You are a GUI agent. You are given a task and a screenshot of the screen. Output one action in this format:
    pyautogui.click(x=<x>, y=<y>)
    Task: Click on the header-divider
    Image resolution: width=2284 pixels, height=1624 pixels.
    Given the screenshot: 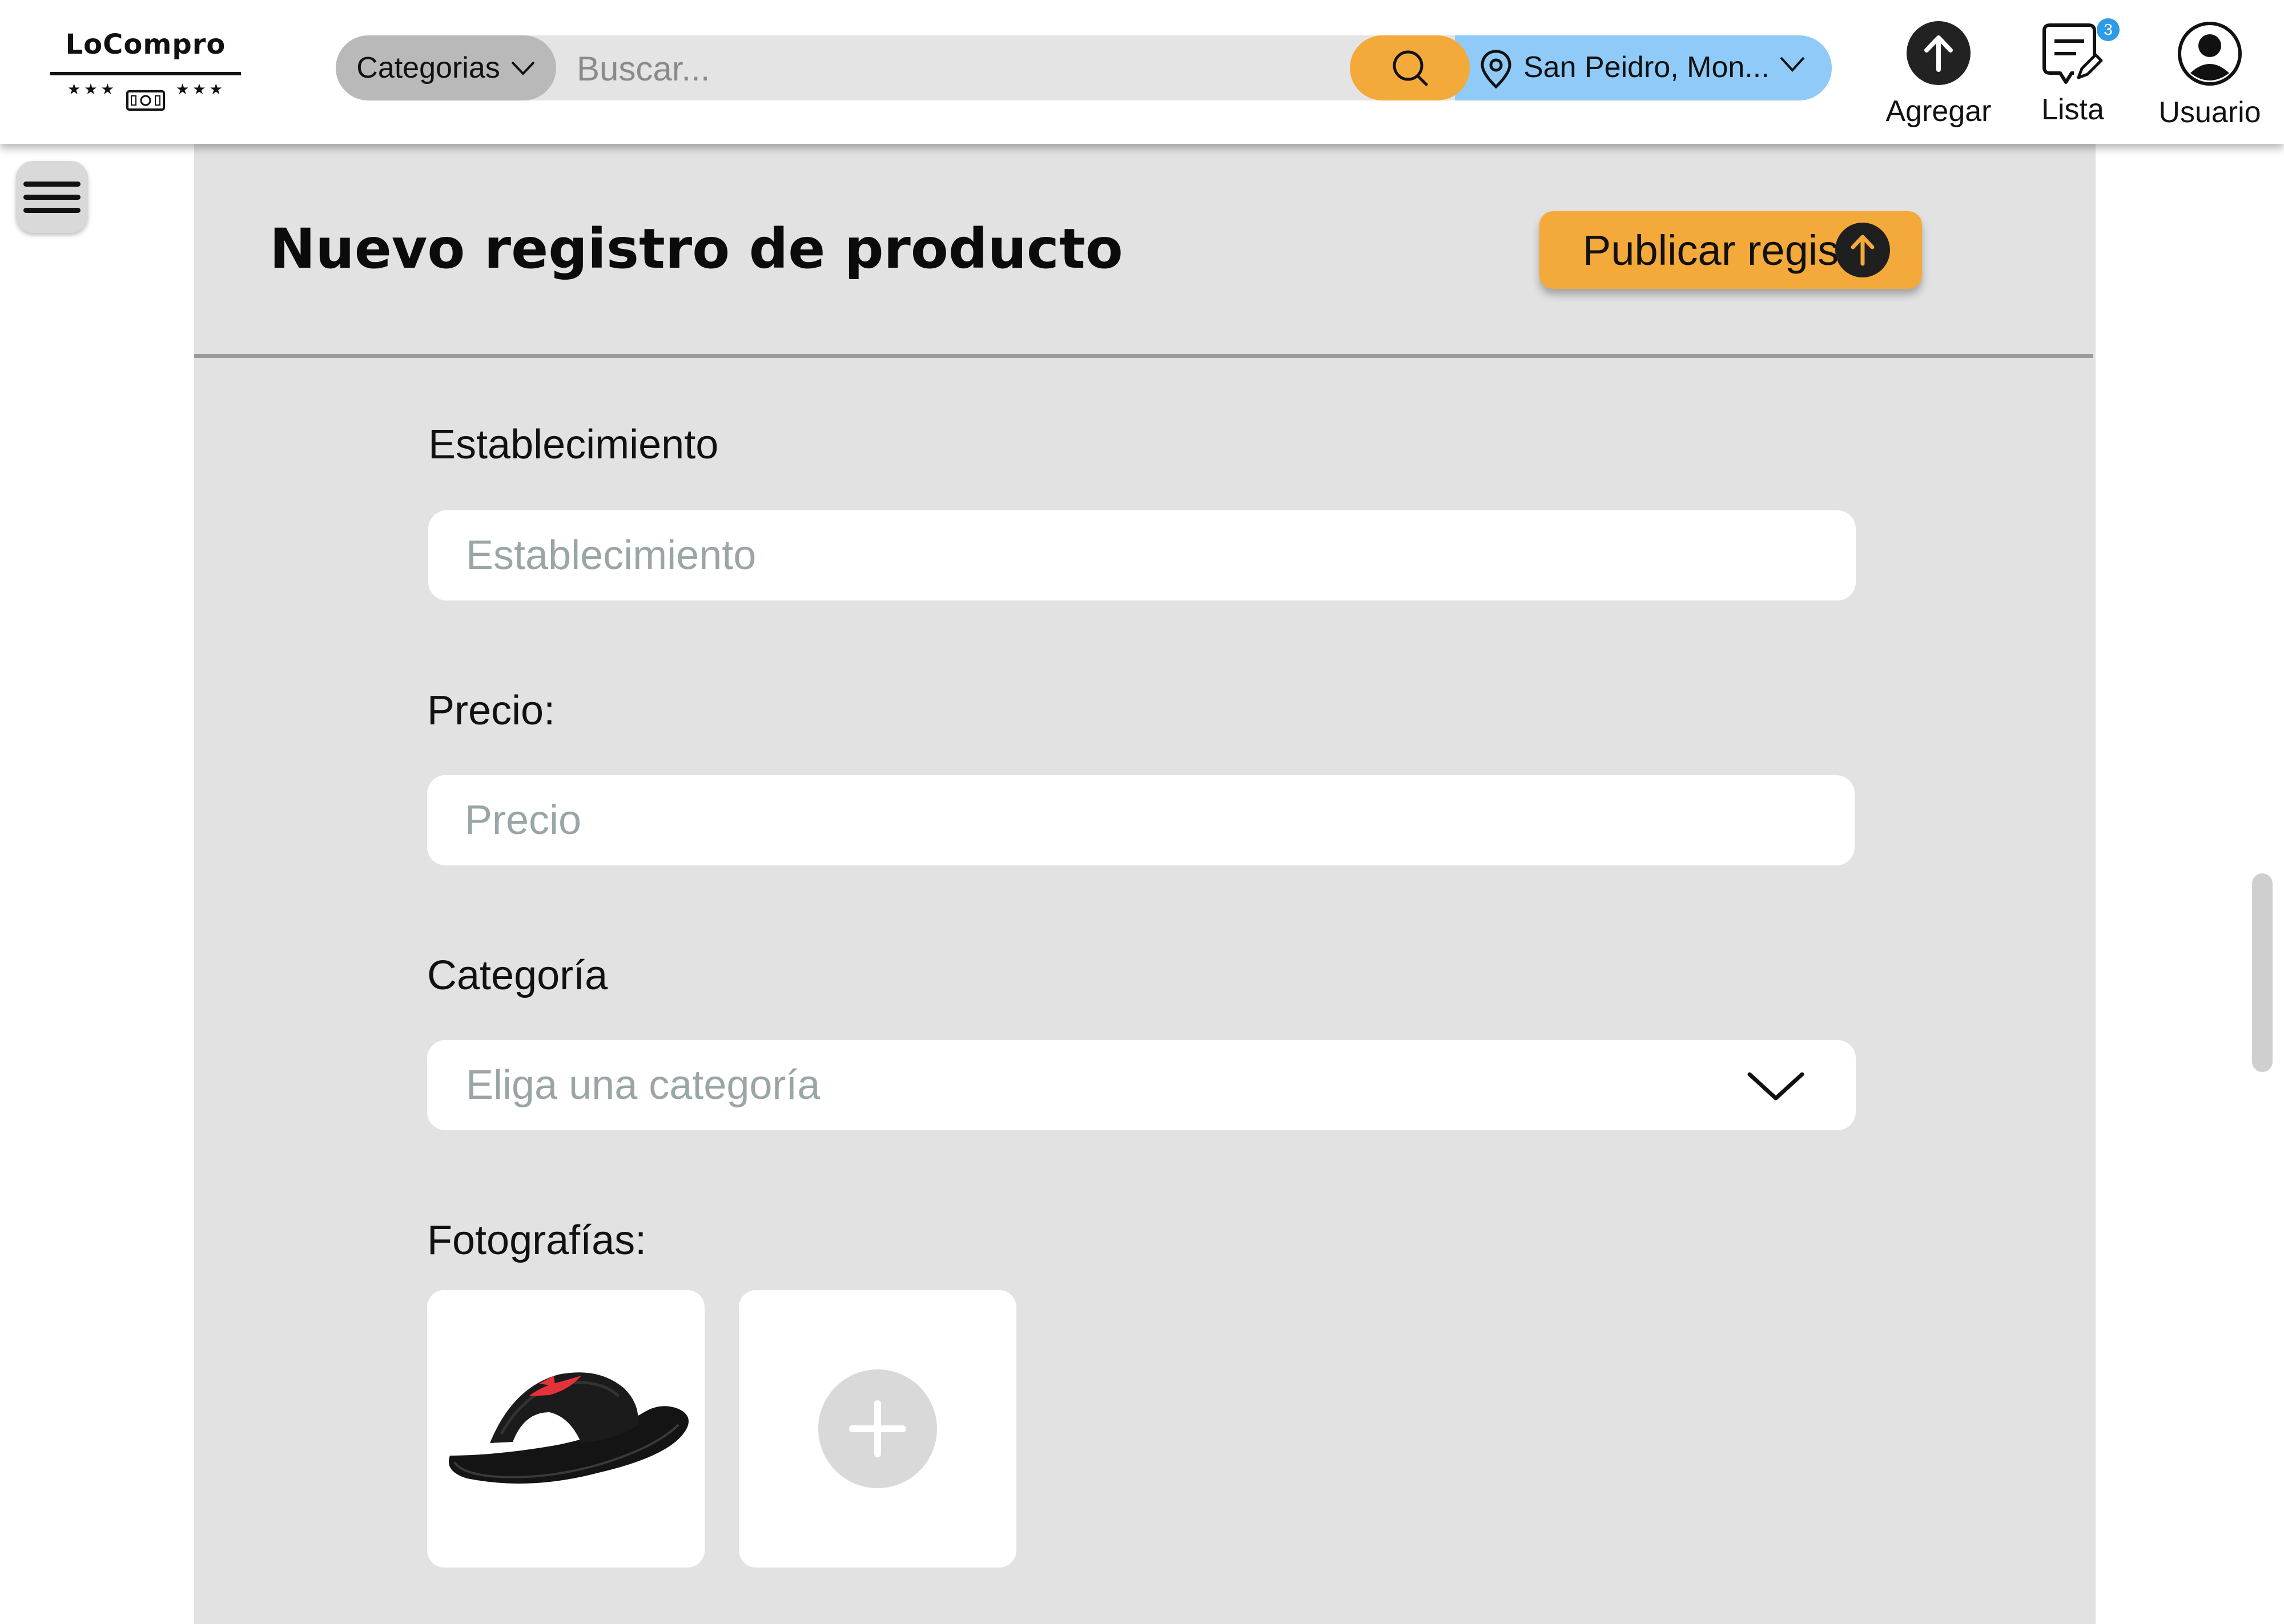 What is the action you would take?
    pyautogui.click(x=1143, y=356)
    